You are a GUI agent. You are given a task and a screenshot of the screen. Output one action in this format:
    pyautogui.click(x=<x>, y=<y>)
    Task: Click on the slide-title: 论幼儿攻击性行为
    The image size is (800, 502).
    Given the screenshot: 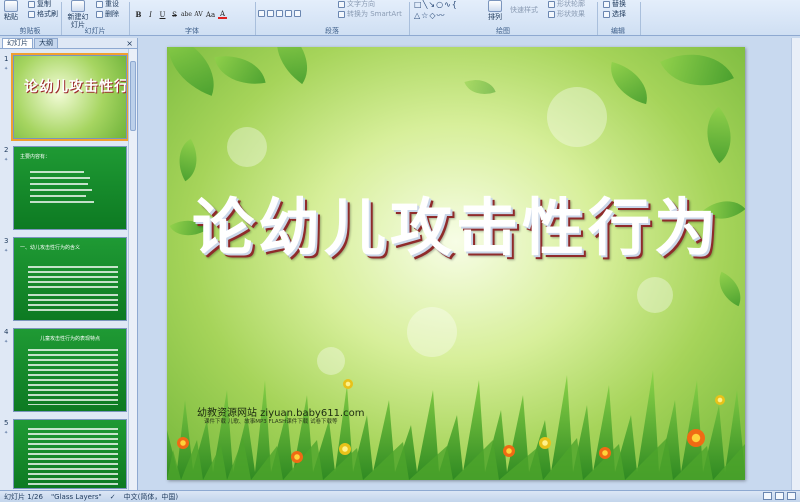 What is the action you would take?
    pyautogui.click(x=456, y=222)
    